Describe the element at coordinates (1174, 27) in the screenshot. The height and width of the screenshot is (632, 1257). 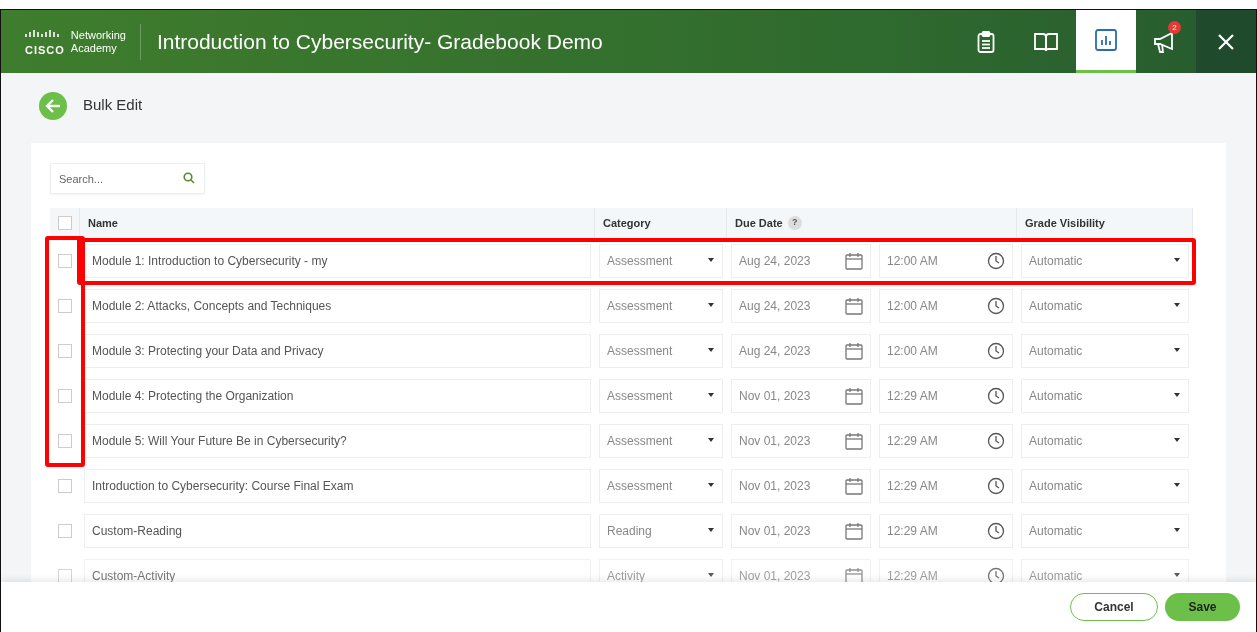
I see `notification-badge: 2` at that location.